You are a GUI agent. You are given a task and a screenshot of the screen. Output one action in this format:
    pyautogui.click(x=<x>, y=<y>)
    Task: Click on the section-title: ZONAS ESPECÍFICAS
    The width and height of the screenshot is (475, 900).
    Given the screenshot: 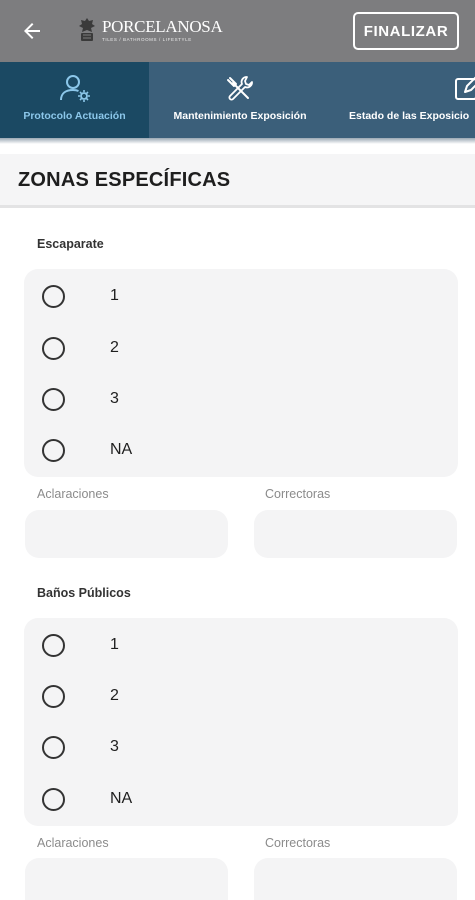 What is the action you would take?
    pyautogui.click(x=124, y=180)
    